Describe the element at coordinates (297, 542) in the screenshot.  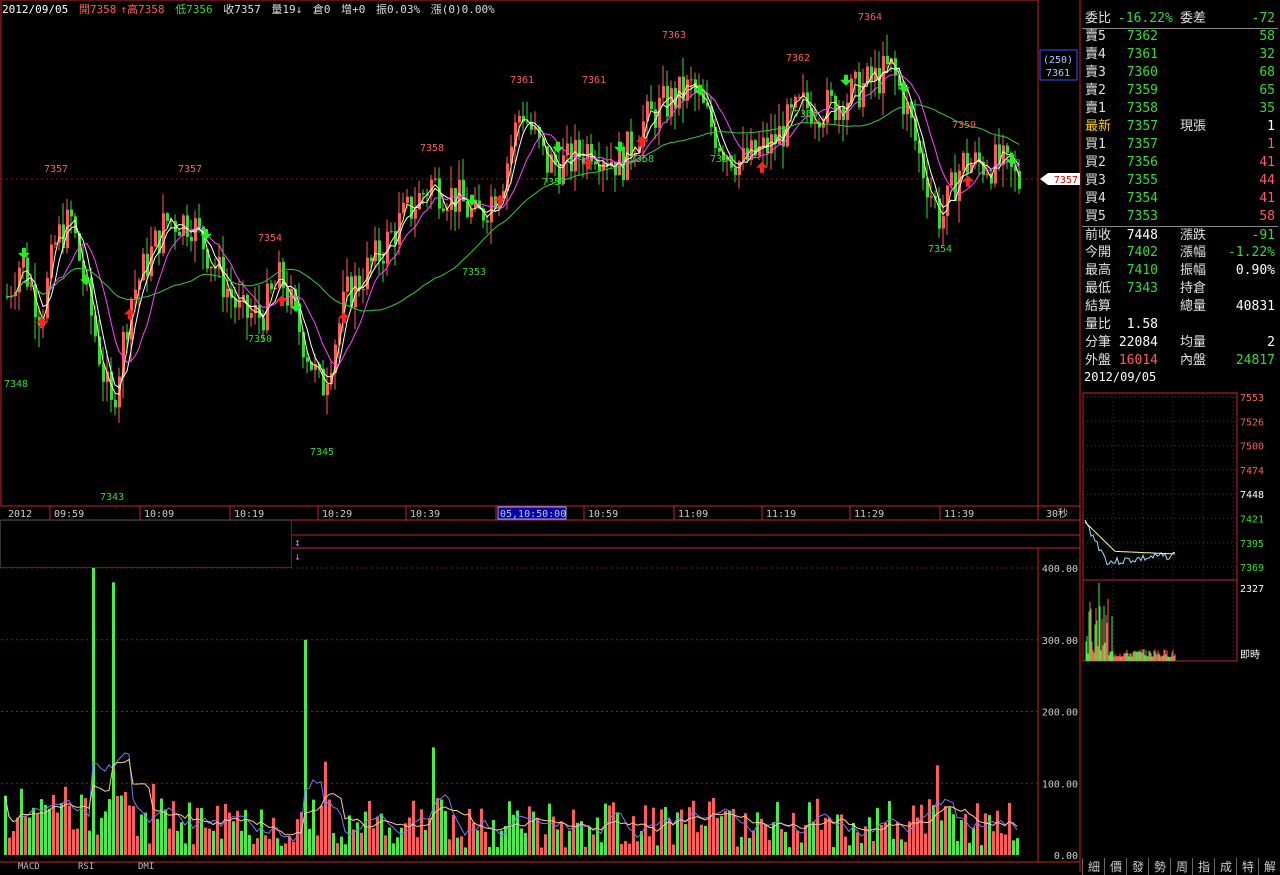
I see `scroll-arrow-icon: ↕` at that location.